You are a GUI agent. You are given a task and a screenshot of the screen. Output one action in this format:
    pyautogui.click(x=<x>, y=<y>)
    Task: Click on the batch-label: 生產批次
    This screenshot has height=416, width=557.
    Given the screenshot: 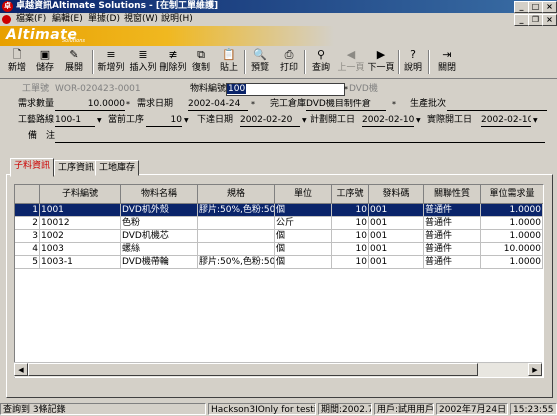 What is the action you would take?
    pyautogui.click(x=428, y=104)
    